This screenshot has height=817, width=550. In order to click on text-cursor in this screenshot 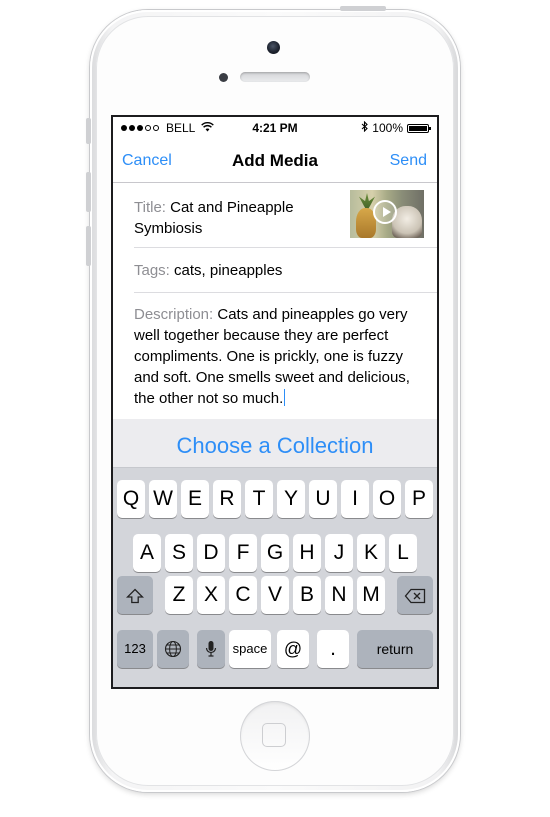, I will do `click(285, 397)`.